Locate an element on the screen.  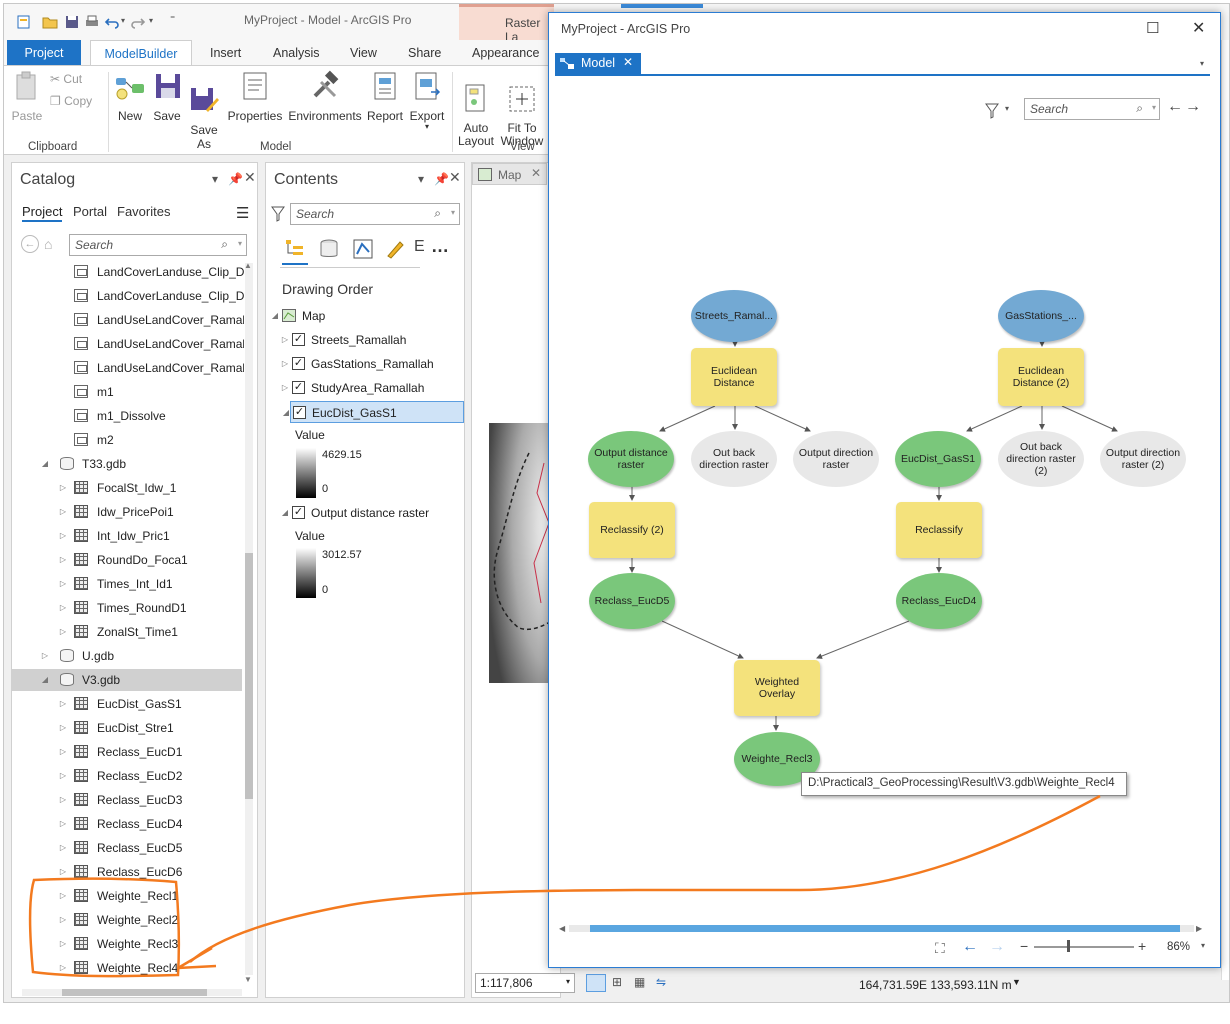
scroll-left-icon: ◀ is located at coordinates (562, 928).